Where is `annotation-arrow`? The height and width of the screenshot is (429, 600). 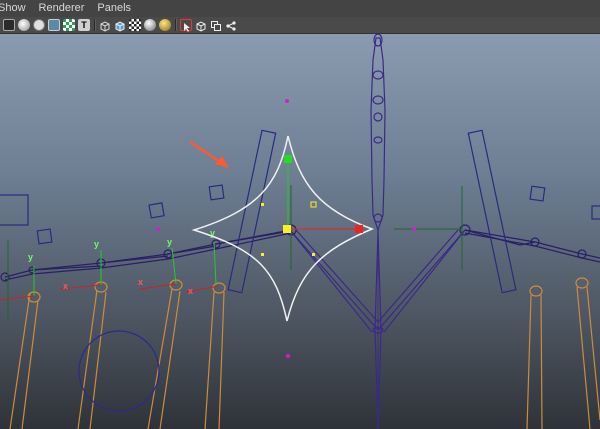 annotation-arrow is located at coordinates (209, 154).